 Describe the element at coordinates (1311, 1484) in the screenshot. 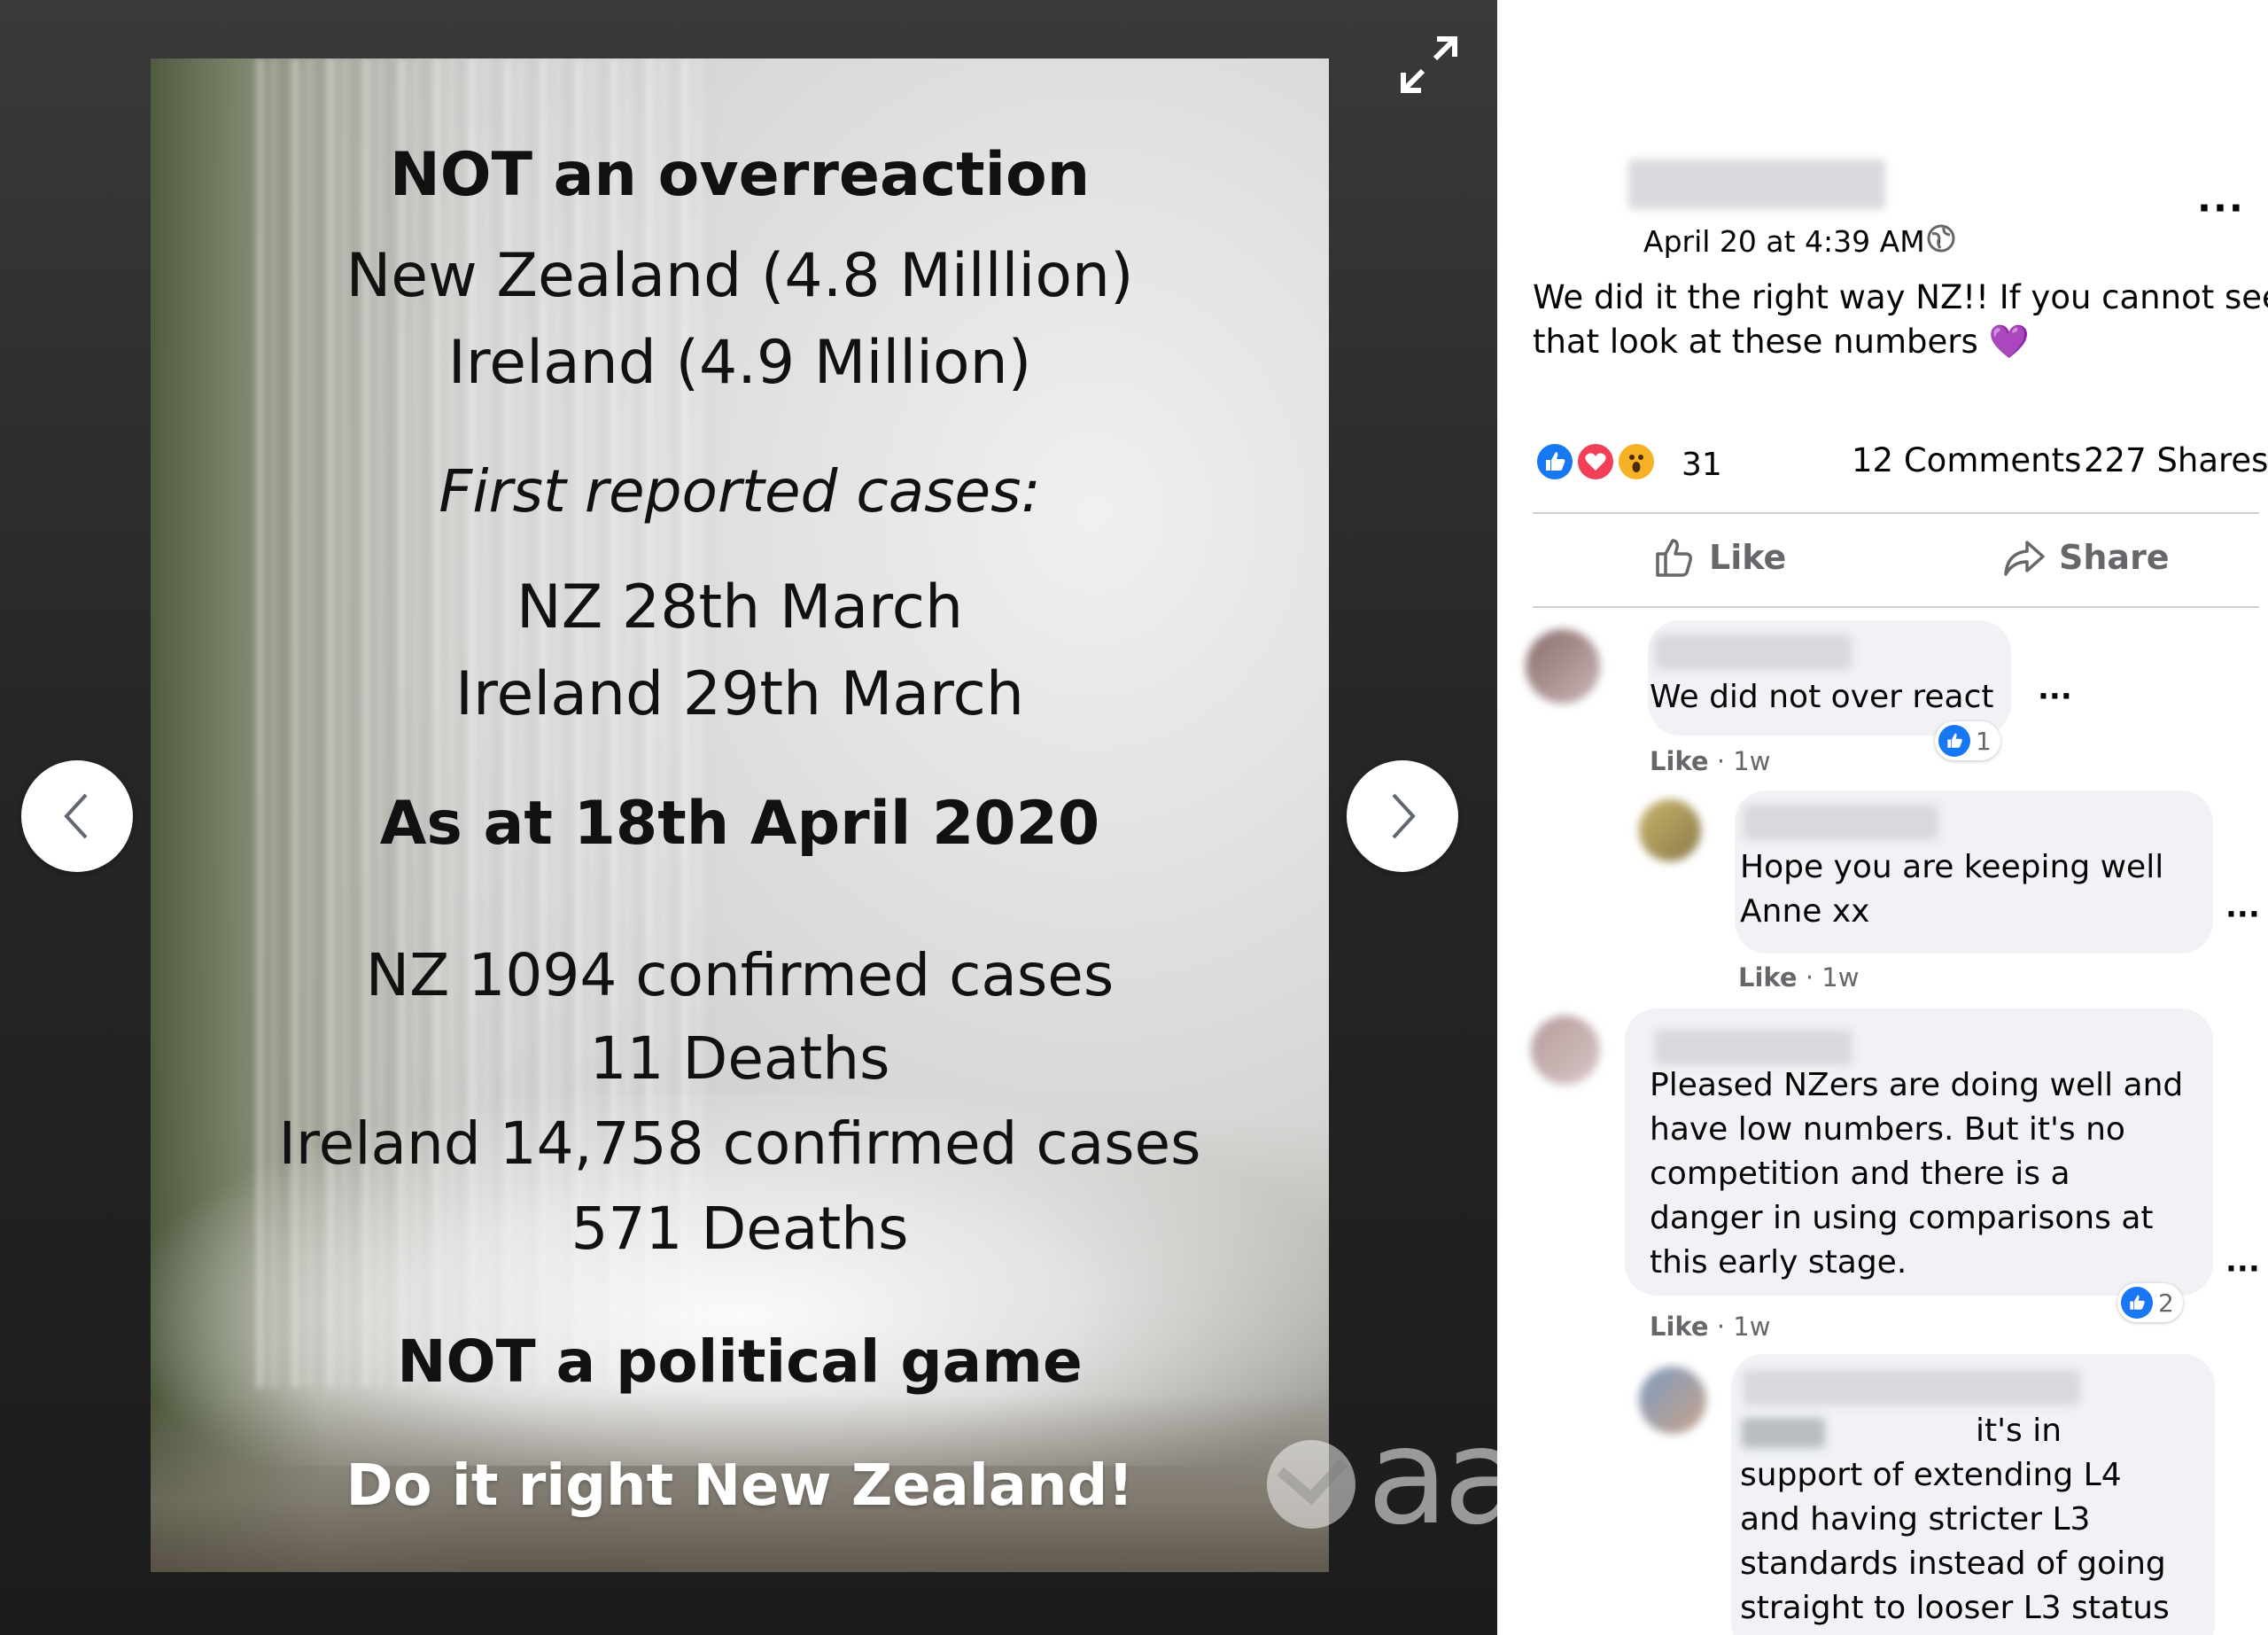

I see `watermark-logo-icon` at that location.